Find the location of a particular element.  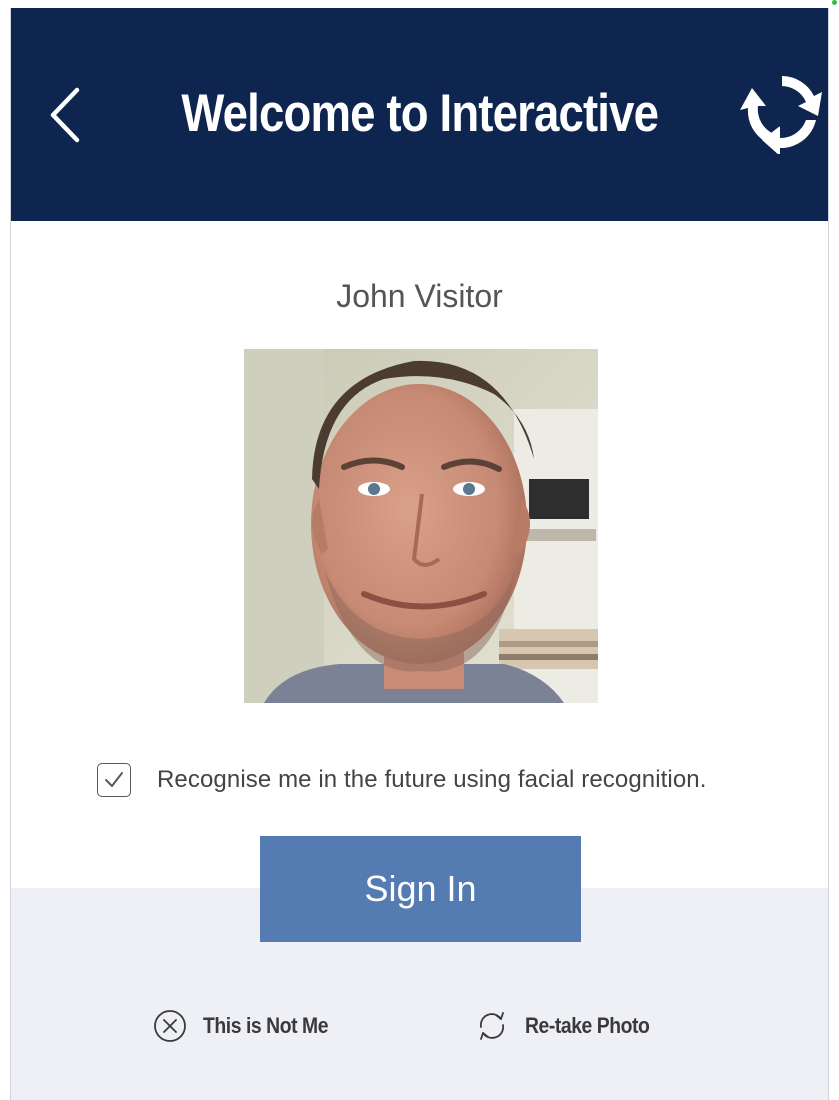

retake-photo-label: Re-take Photo is located at coordinates (587, 1025).